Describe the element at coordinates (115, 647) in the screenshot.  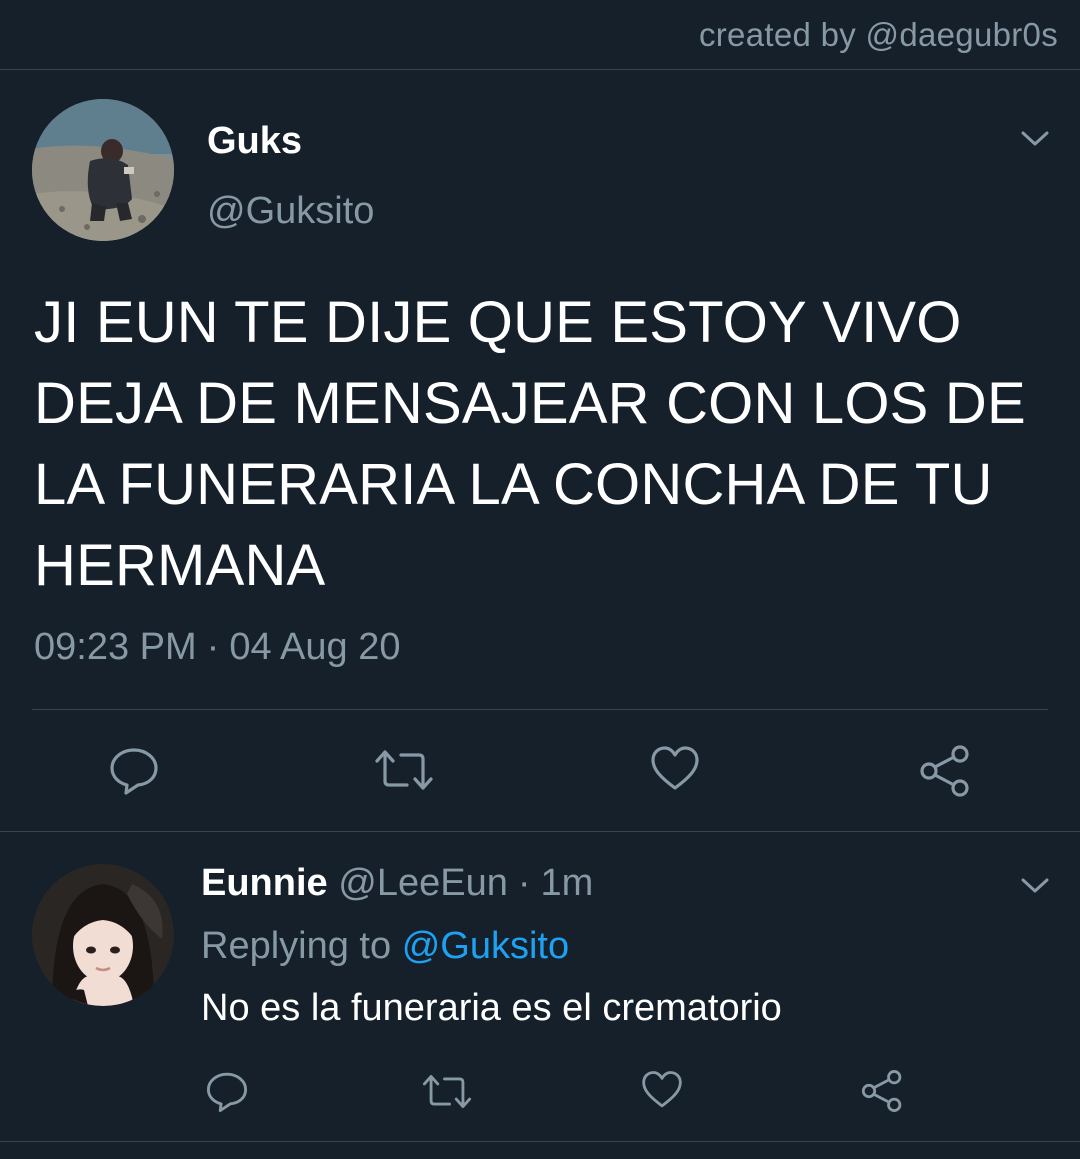
I see `tweet-time: 09:23 PM` at that location.